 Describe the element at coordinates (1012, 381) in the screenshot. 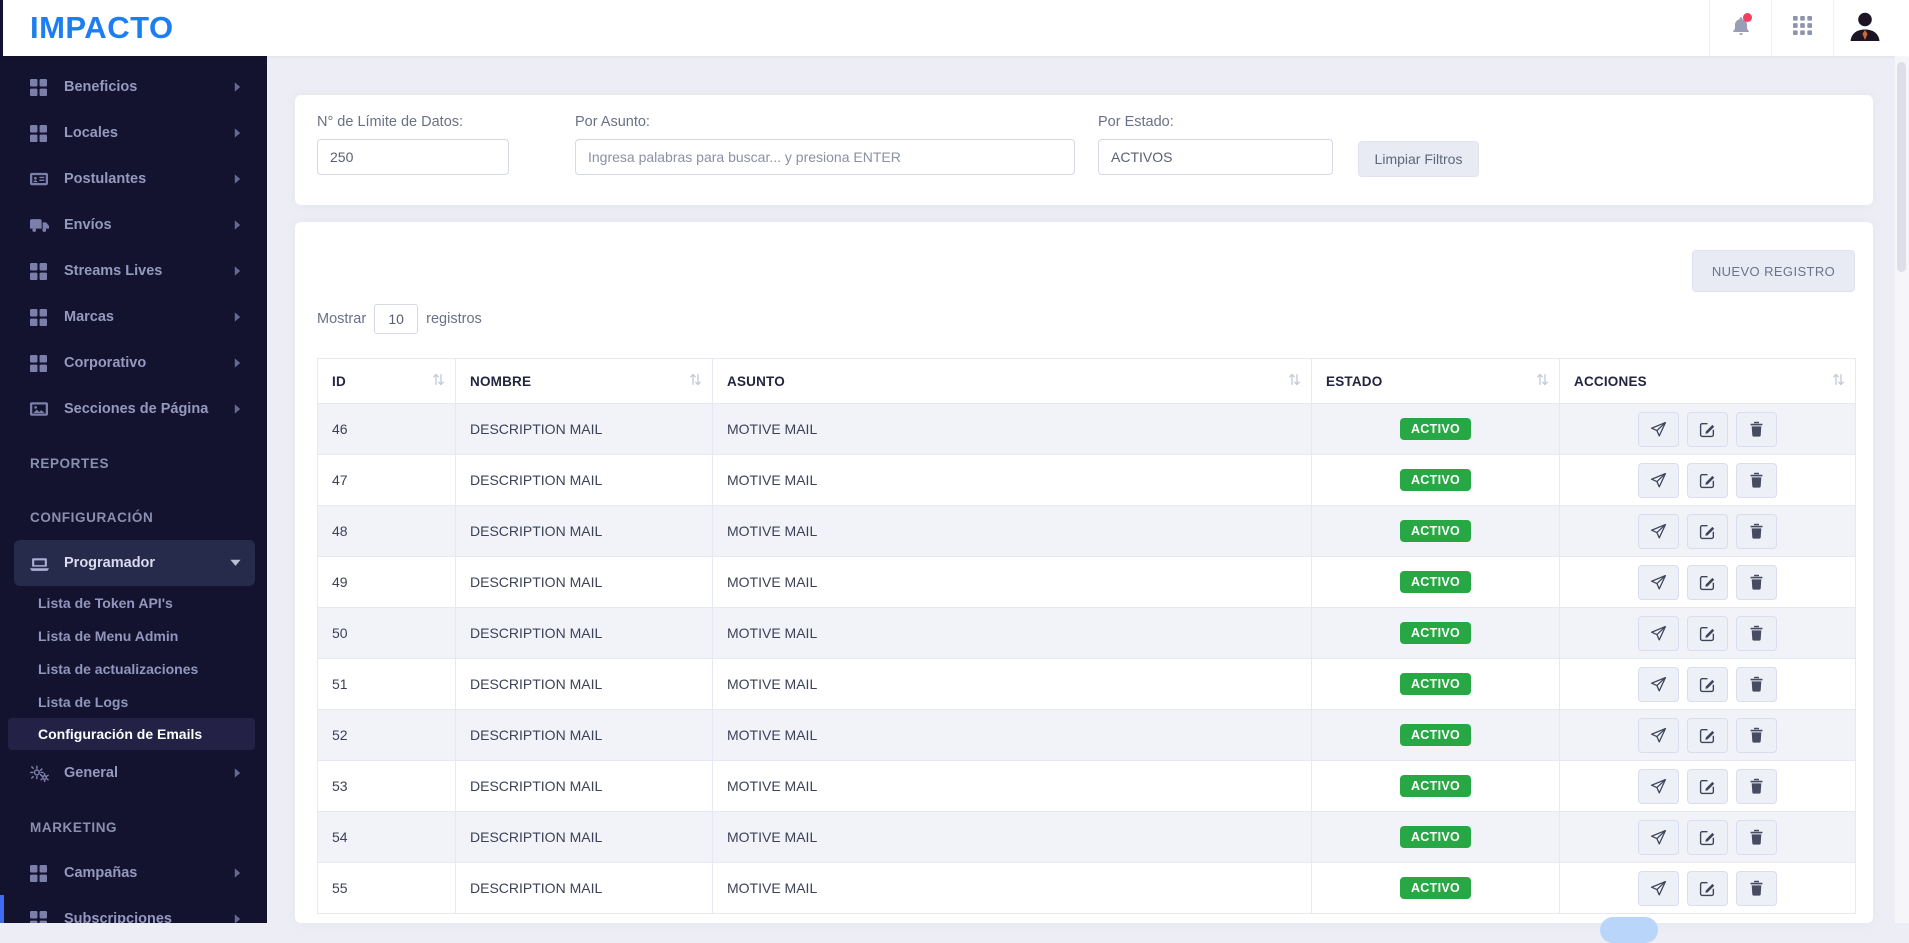

I see `column-header-asunto: ASUNTO` at that location.